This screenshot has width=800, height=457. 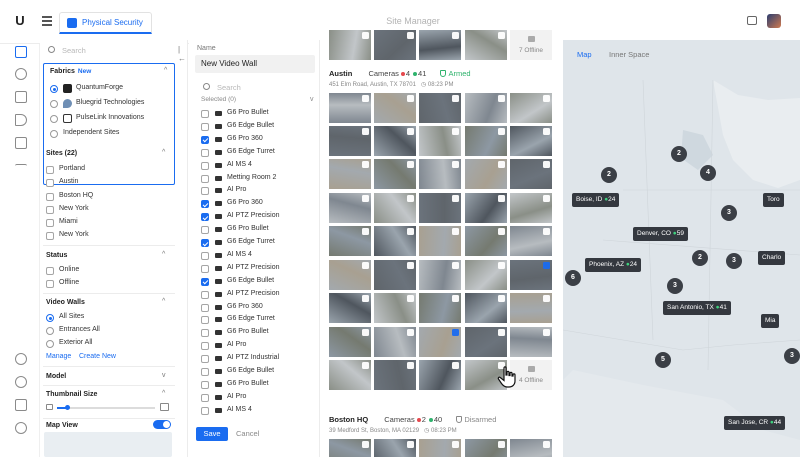 What do you see at coordinates (212, 434) in the screenshot?
I see `save-button: Save` at bounding box center [212, 434].